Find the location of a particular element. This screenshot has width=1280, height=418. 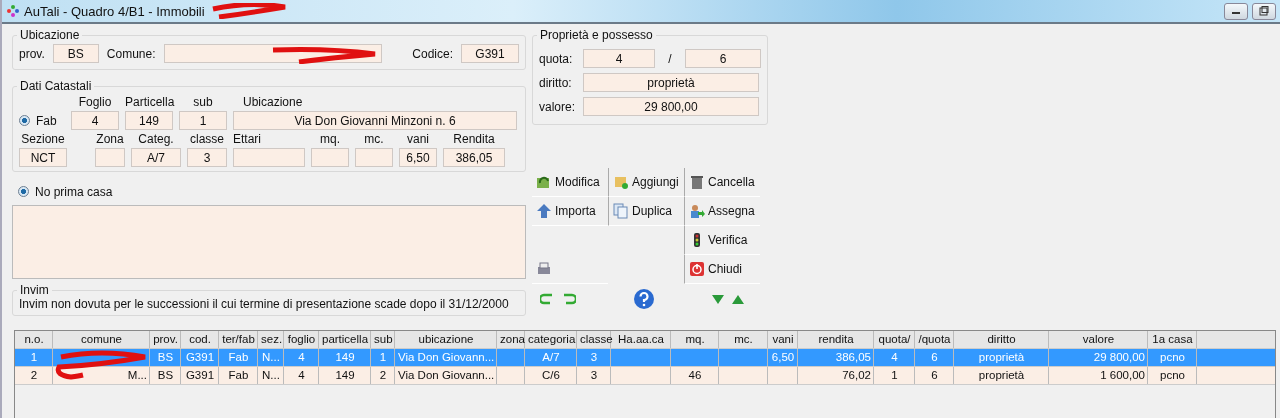

table-cell: C/6 is located at coordinates (551, 375).